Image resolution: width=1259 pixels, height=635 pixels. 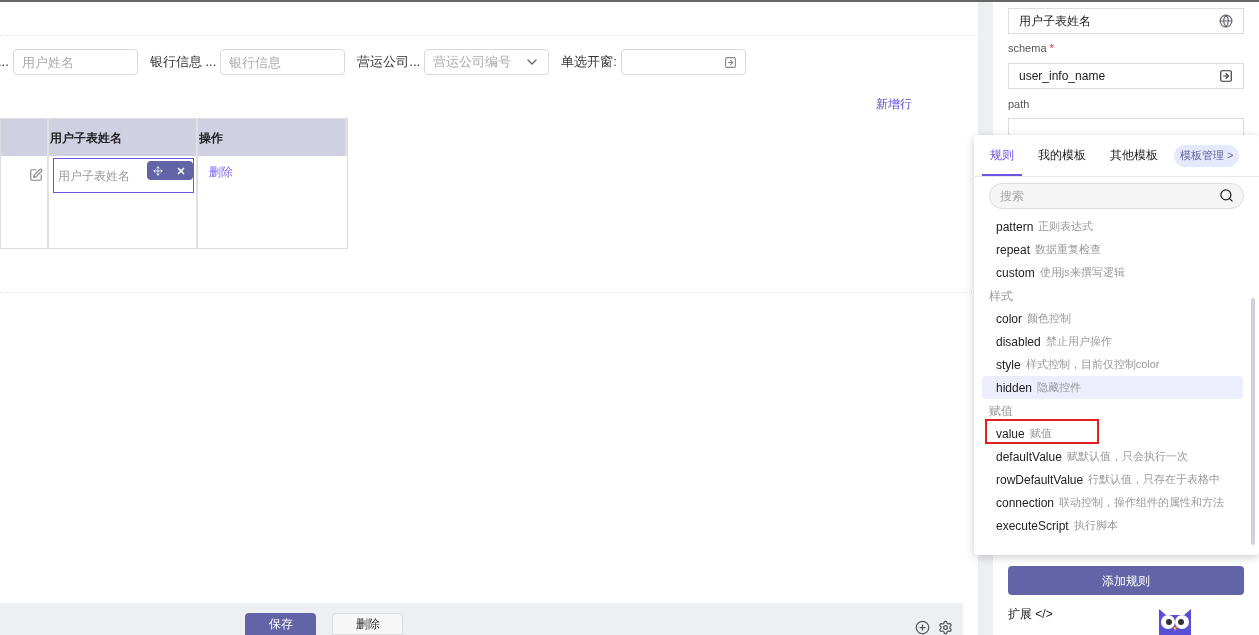 I want to click on rule-item: disabled 禁止用户操作, so click(x=1112, y=341).